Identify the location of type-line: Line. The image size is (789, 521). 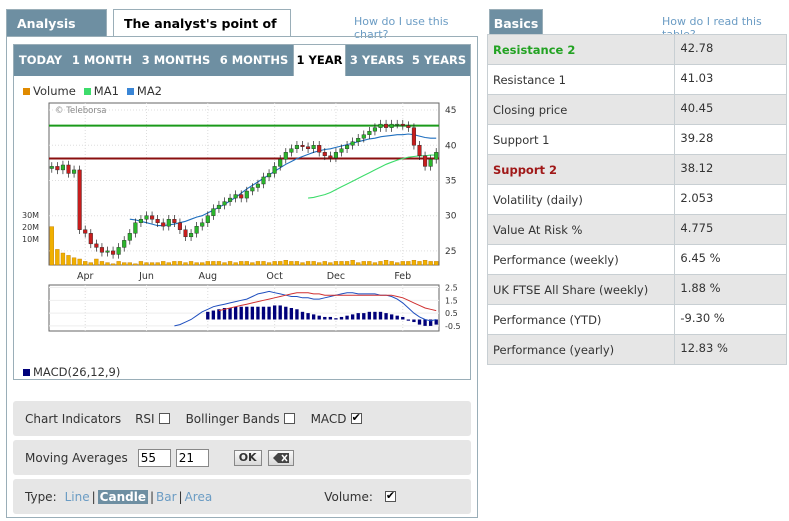
(77, 497).